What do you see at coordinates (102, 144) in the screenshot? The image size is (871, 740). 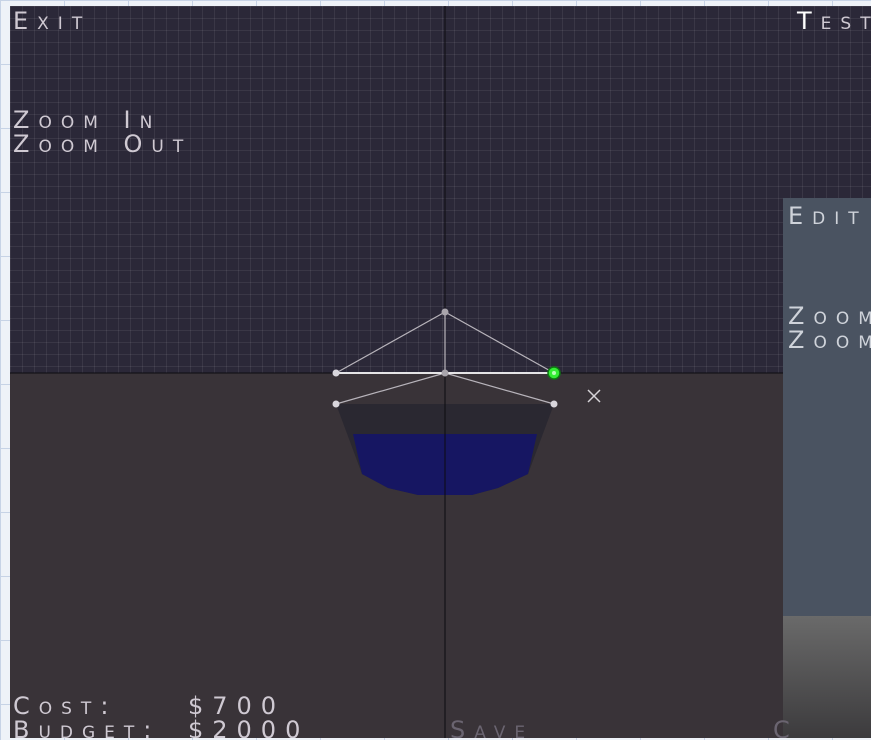 I see `zoom-out-button: Zoom Out` at bounding box center [102, 144].